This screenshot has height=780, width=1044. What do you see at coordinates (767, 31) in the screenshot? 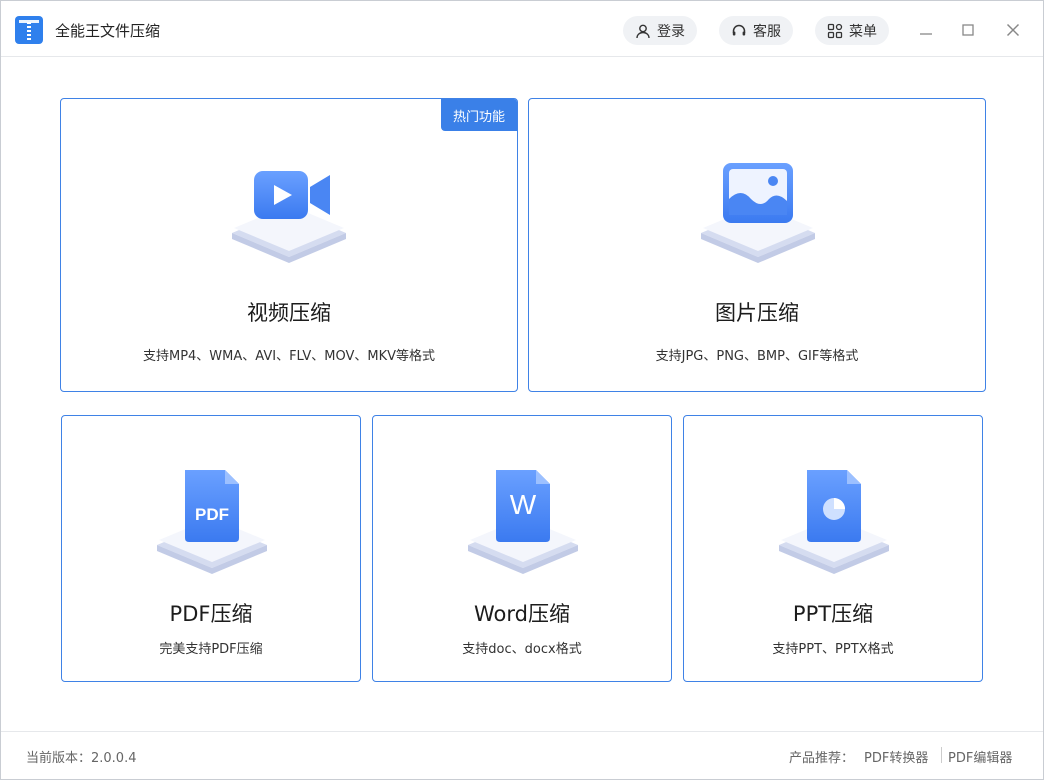
I see `service-label: 客服` at bounding box center [767, 31].